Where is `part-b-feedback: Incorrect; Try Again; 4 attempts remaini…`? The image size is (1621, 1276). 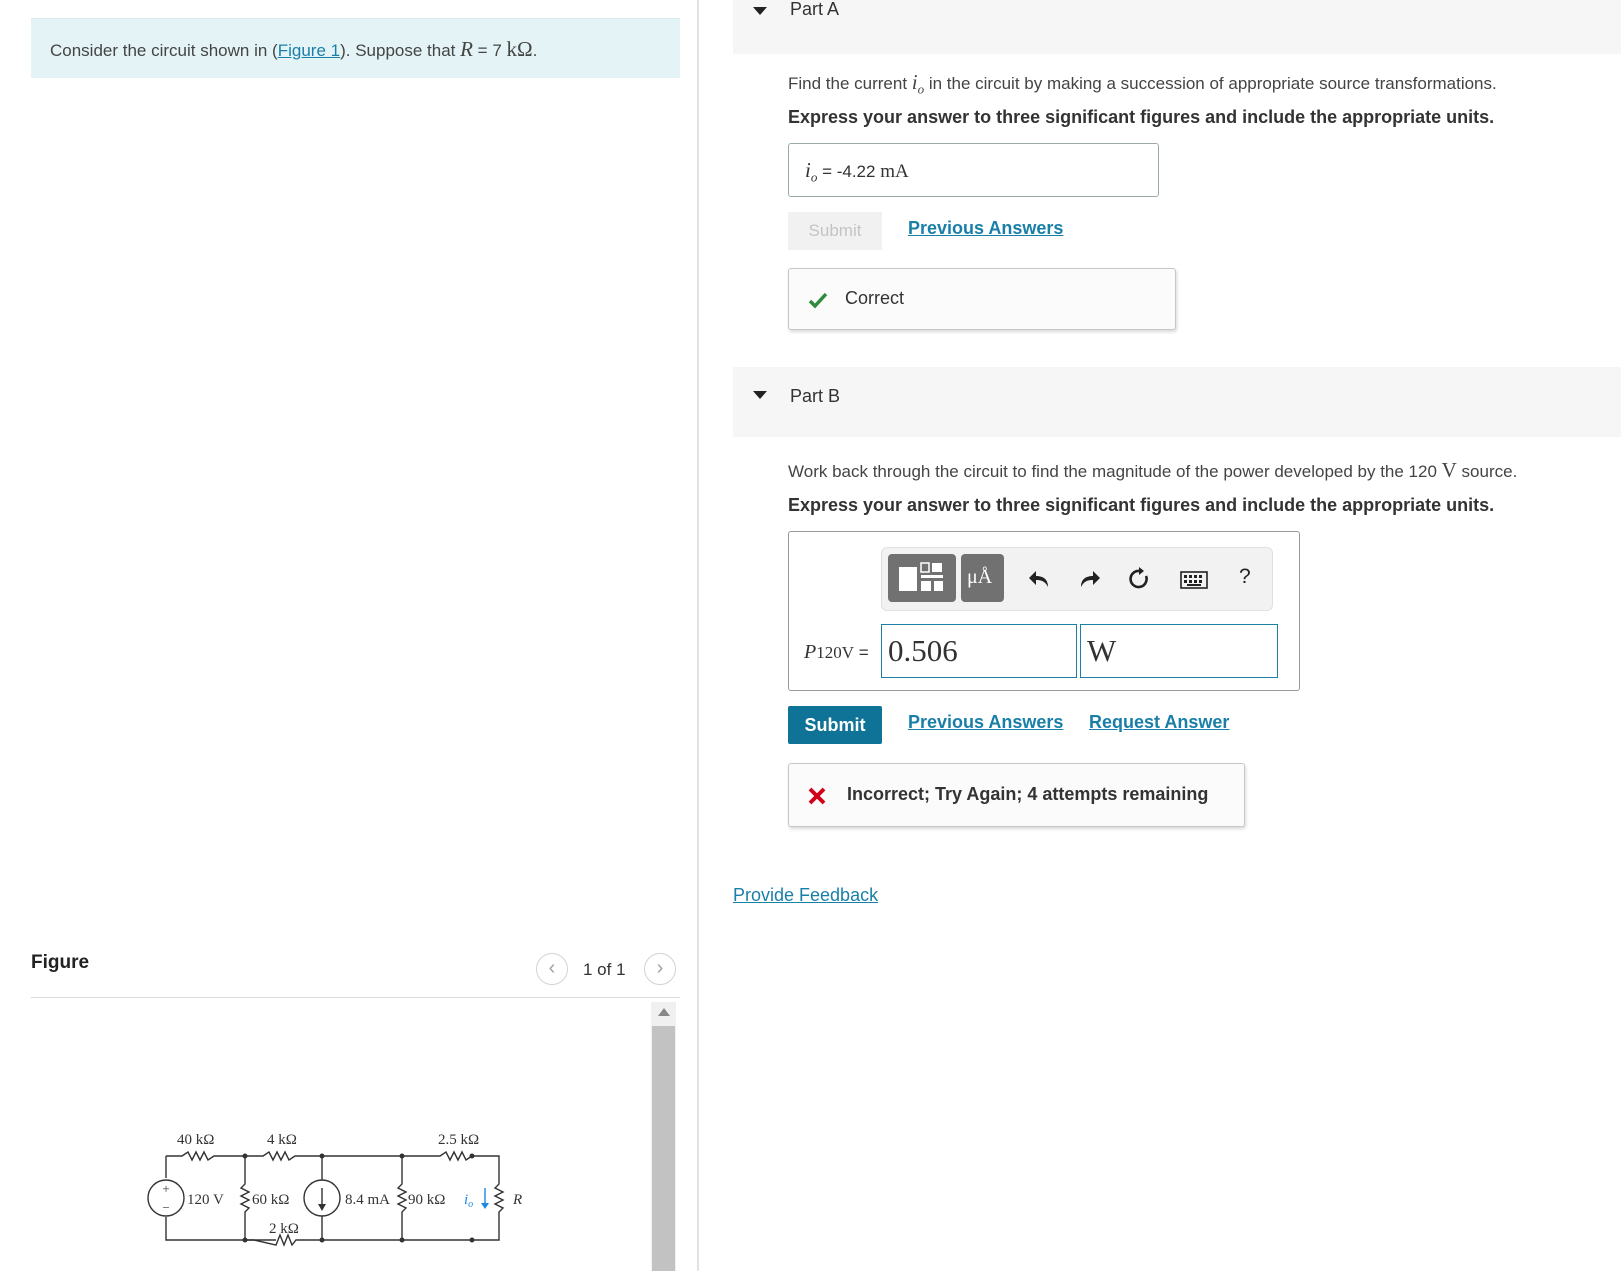 part-b-feedback: Incorrect; Try Again; 4 attempts remaini… is located at coordinates (1016, 795).